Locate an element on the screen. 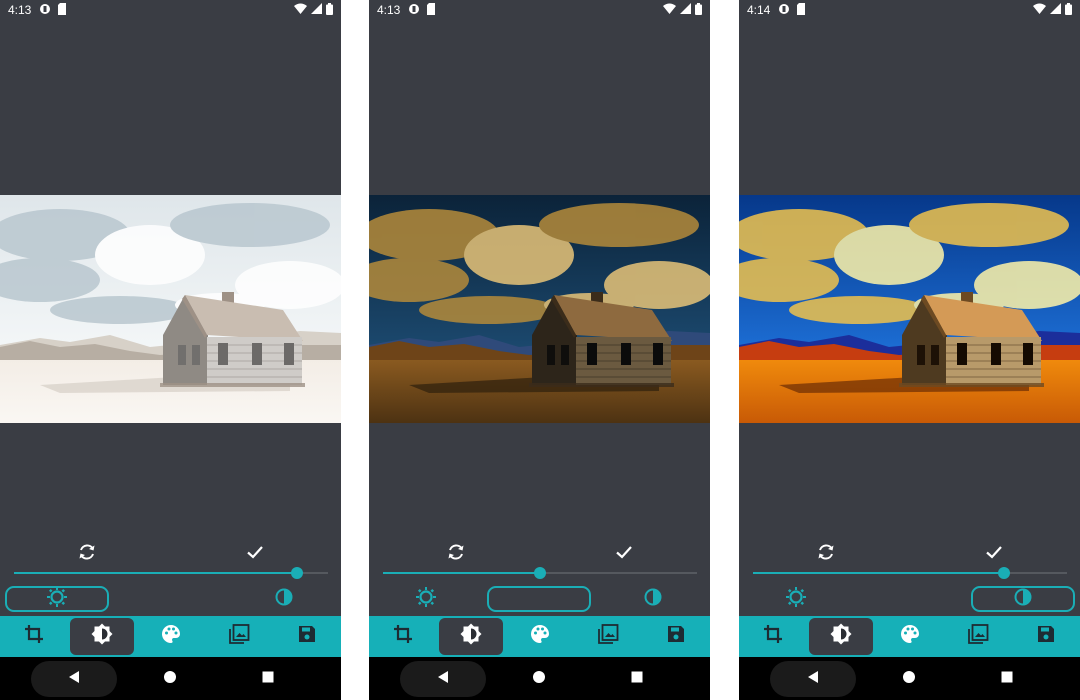 The image size is (1080, 700). brightness-contrast-icon is located at coordinates (471, 636).